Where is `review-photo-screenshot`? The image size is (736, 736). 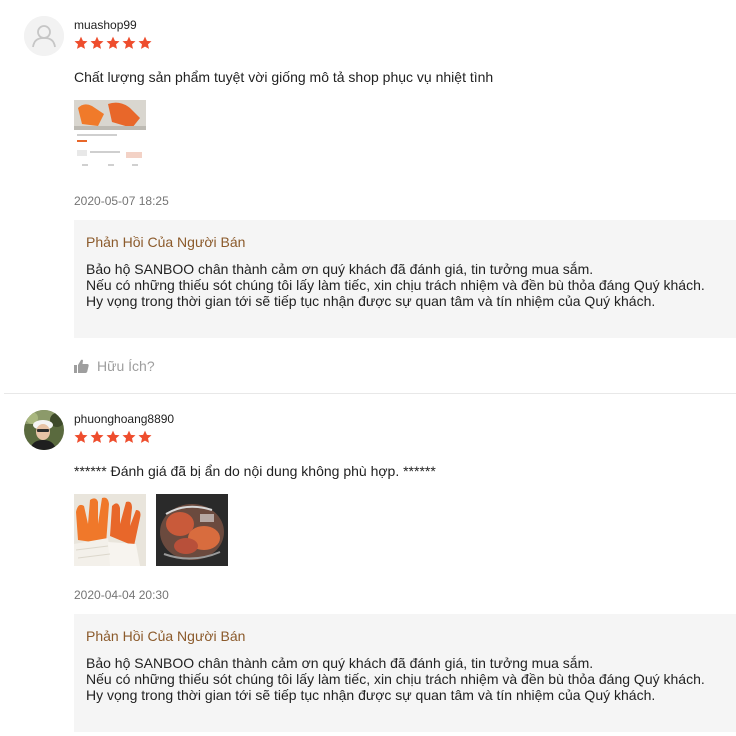 review-photo-screenshot is located at coordinates (110, 136).